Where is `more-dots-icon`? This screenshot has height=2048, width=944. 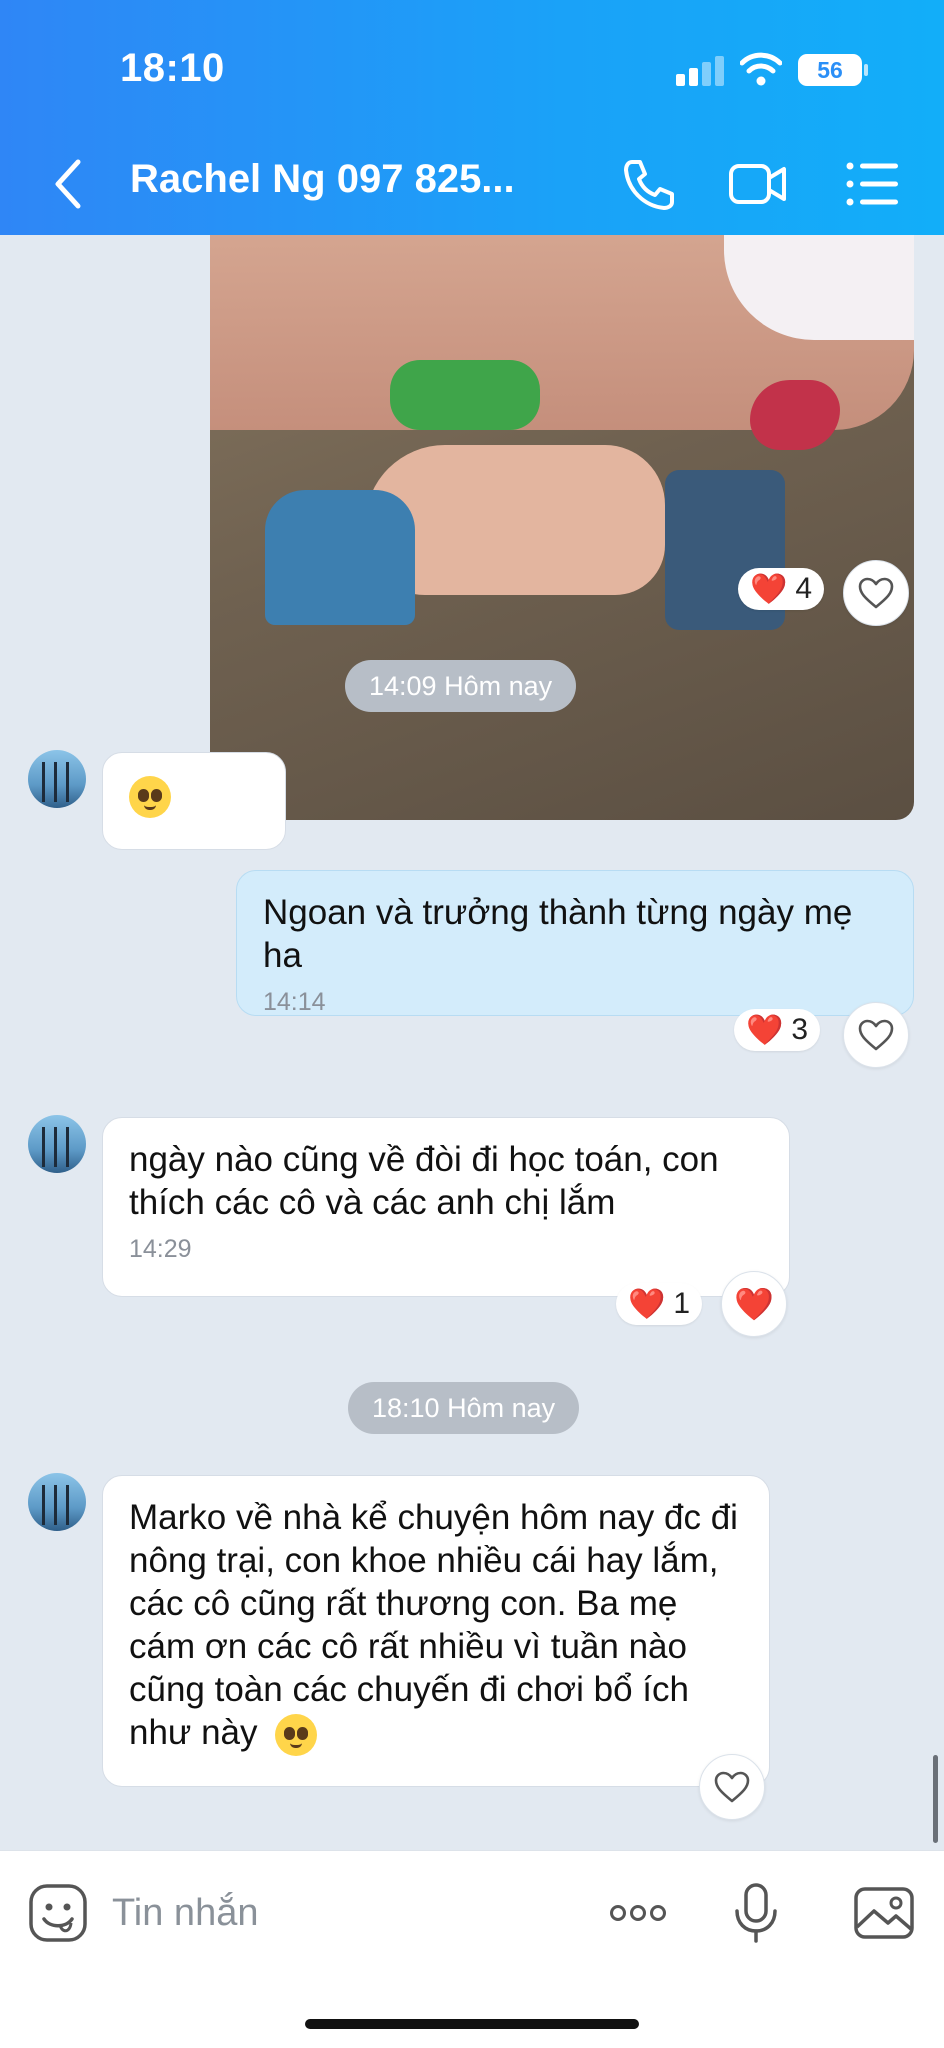 more-dots-icon is located at coordinates (638, 1913).